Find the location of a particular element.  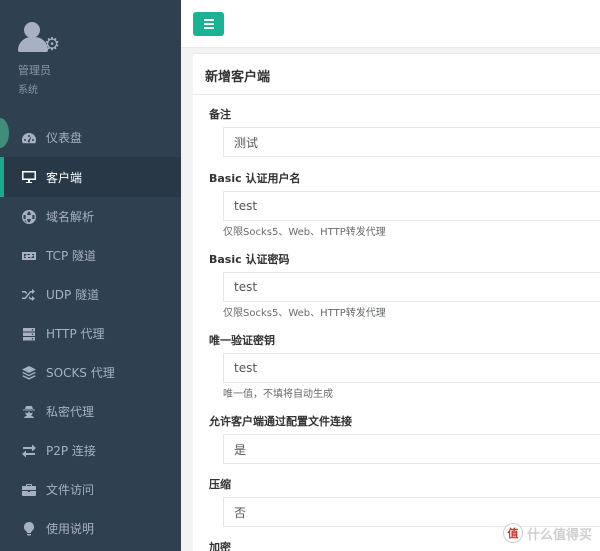

panel-divider is located at coordinates (396, 94).